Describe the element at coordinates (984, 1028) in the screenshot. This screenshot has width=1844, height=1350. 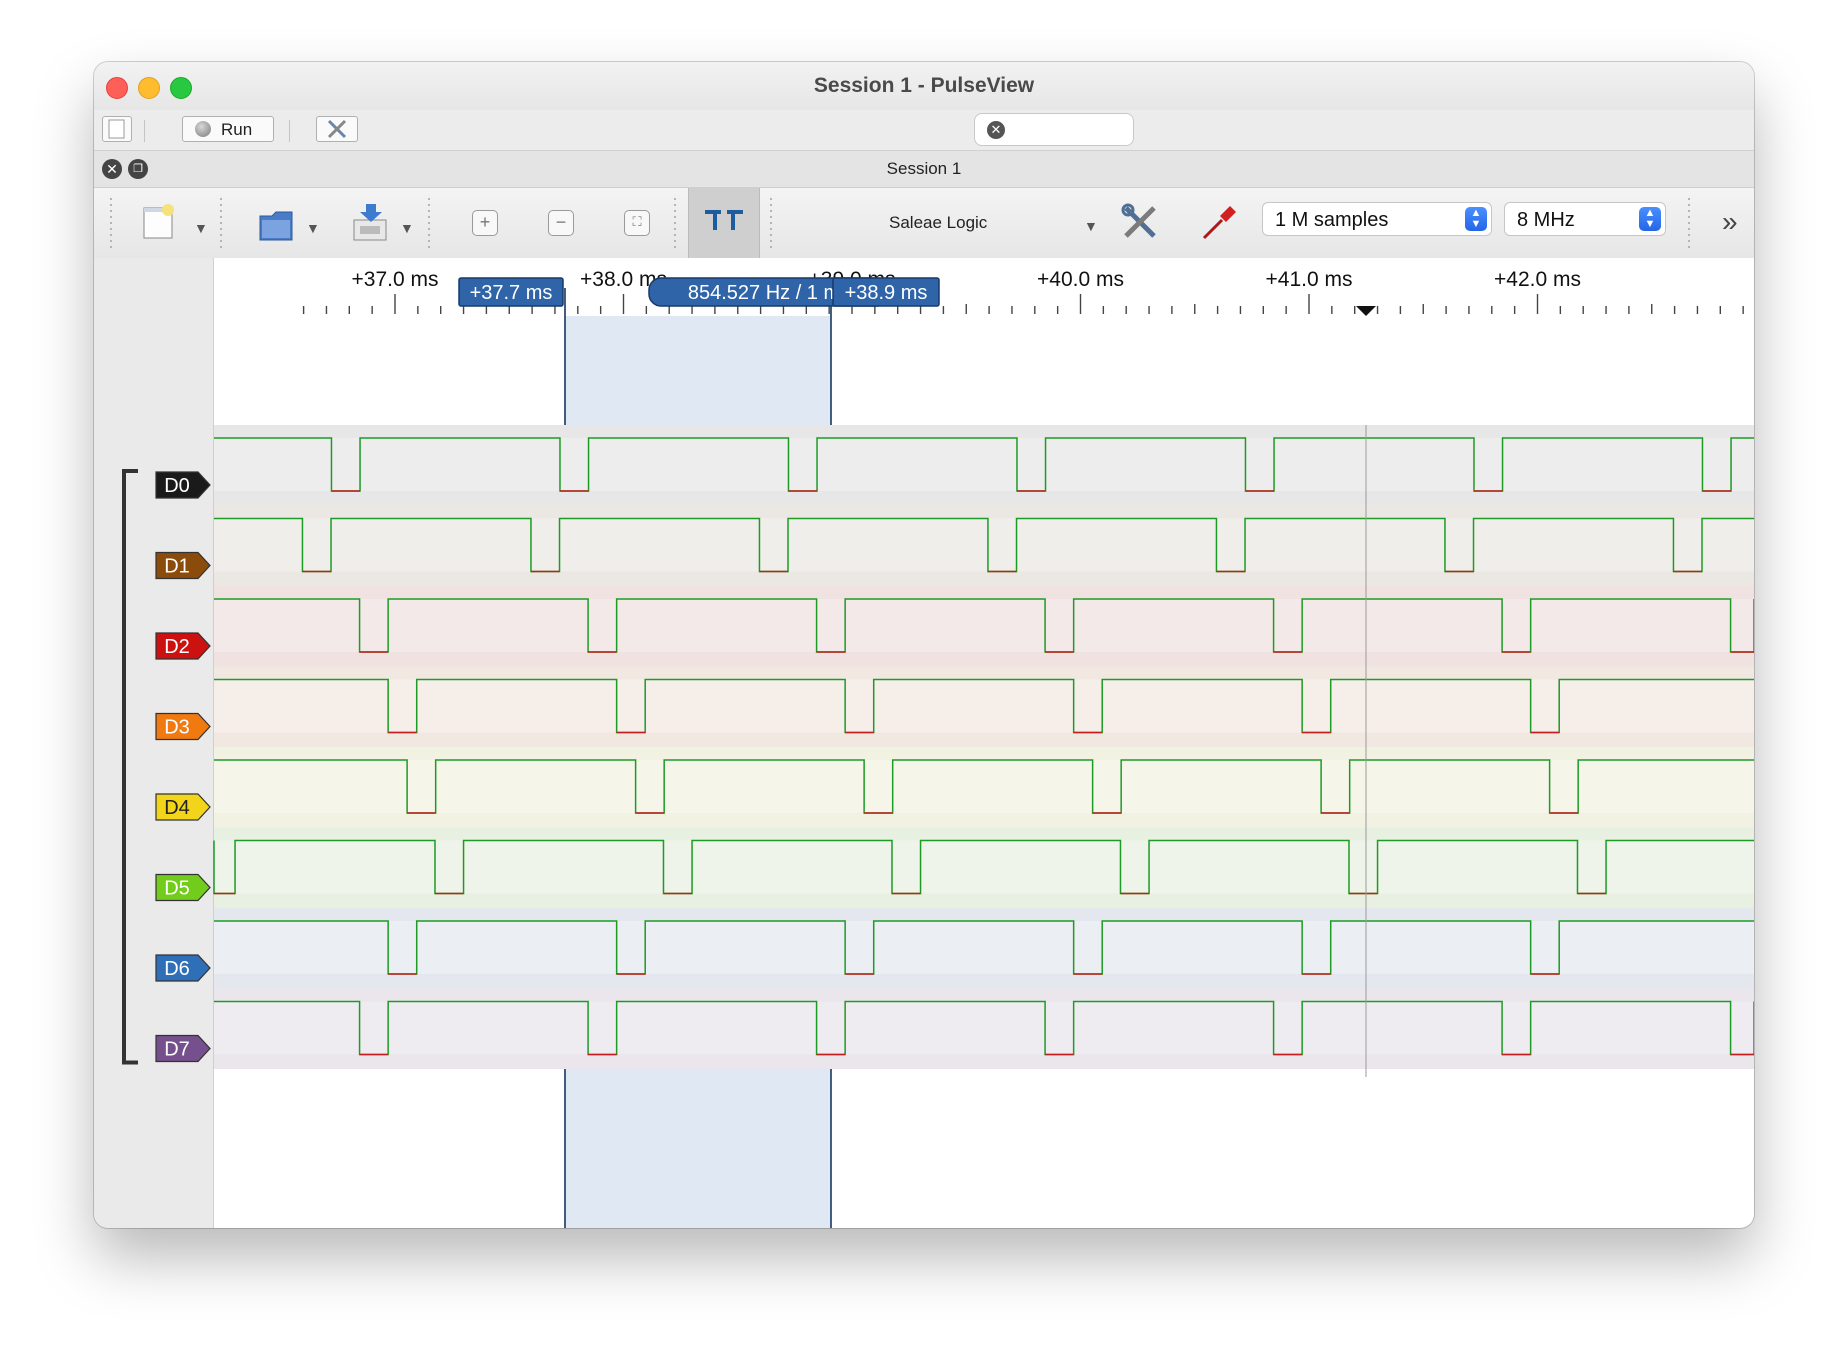
I see `channel-band-D7` at that location.